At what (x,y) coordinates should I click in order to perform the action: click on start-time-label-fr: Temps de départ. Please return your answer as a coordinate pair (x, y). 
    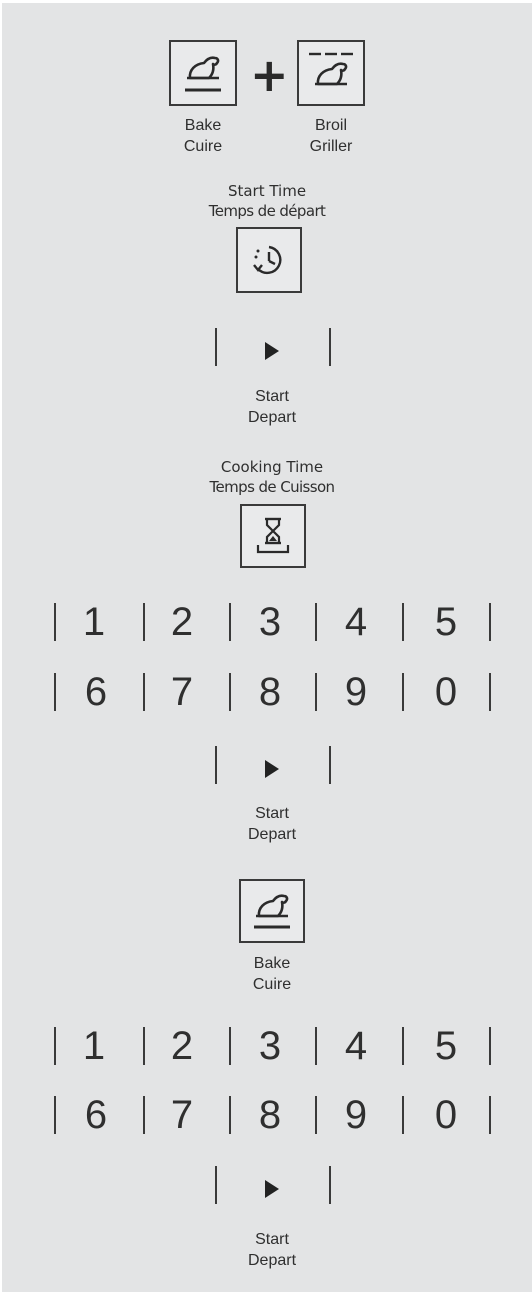
    Looking at the image, I should click on (267, 211).